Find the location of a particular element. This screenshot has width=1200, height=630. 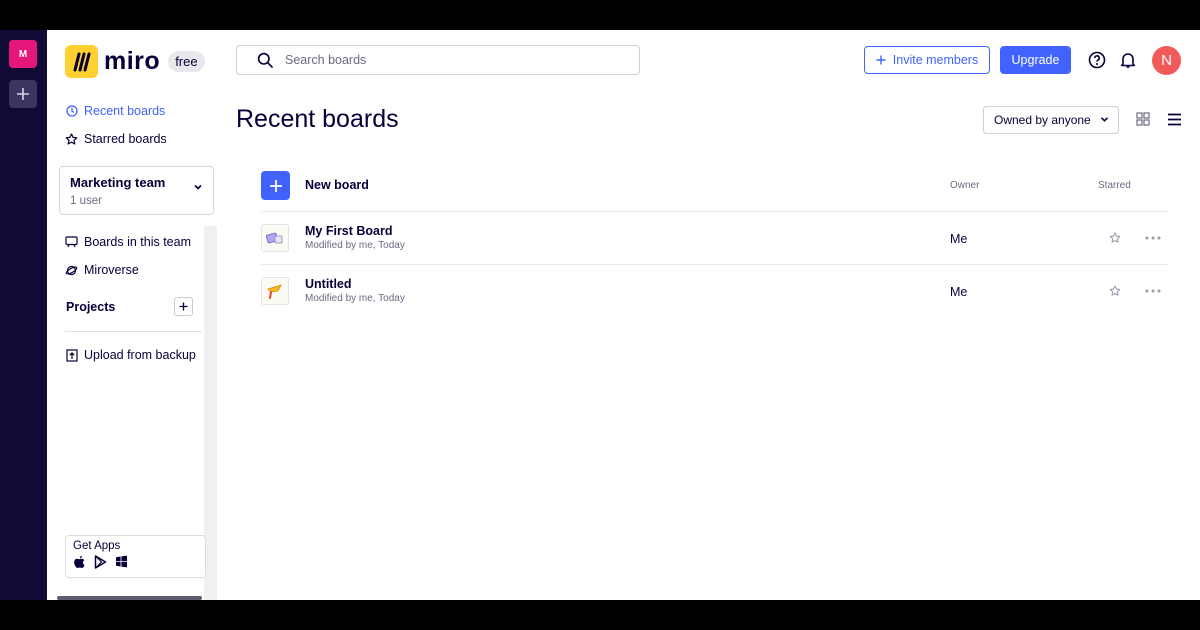

team-selector: Marketing team 1 user is located at coordinates (136, 190).